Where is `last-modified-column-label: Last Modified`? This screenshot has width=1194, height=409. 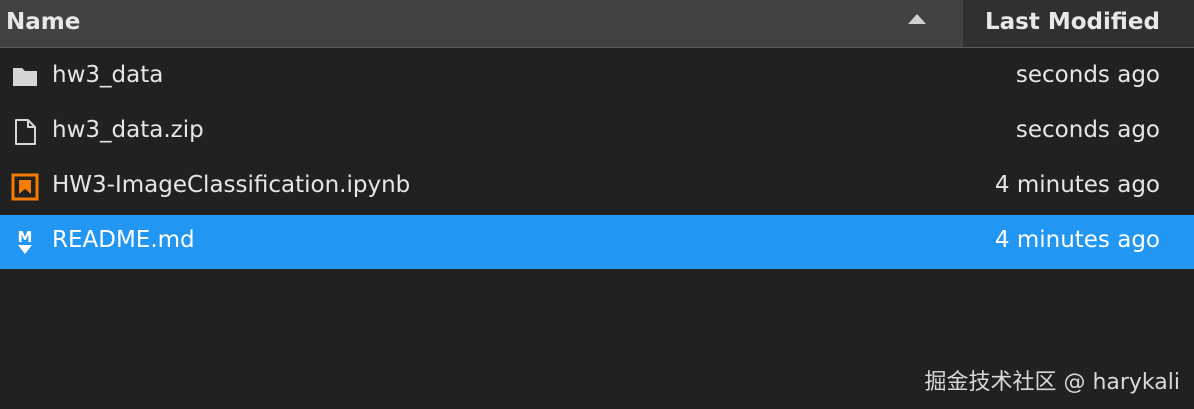 last-modified-column-label: Last Modified is located at coordinates (1072, 22).